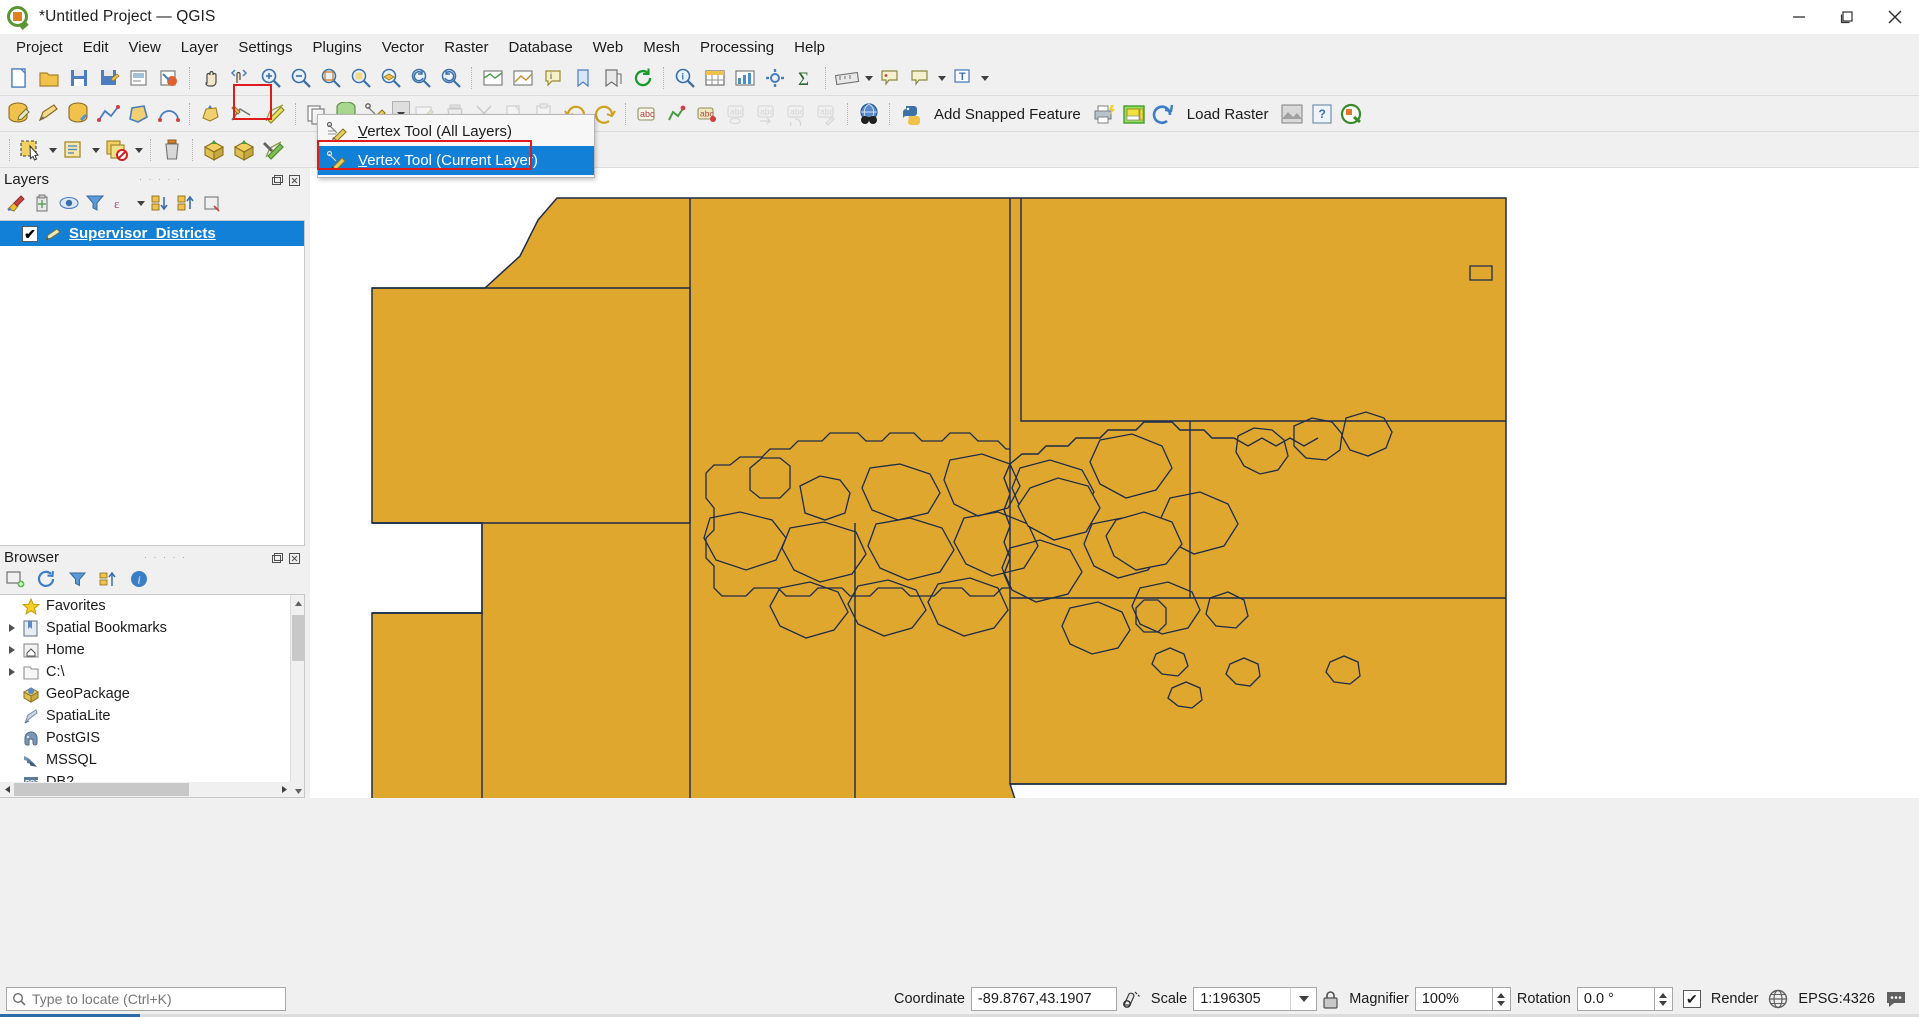 Image resolution: width=1919 pixels, height=1017 pixels. Describe the element at coordinates (677, 114) in the screenshot. I see `diagram-icon` at that location.